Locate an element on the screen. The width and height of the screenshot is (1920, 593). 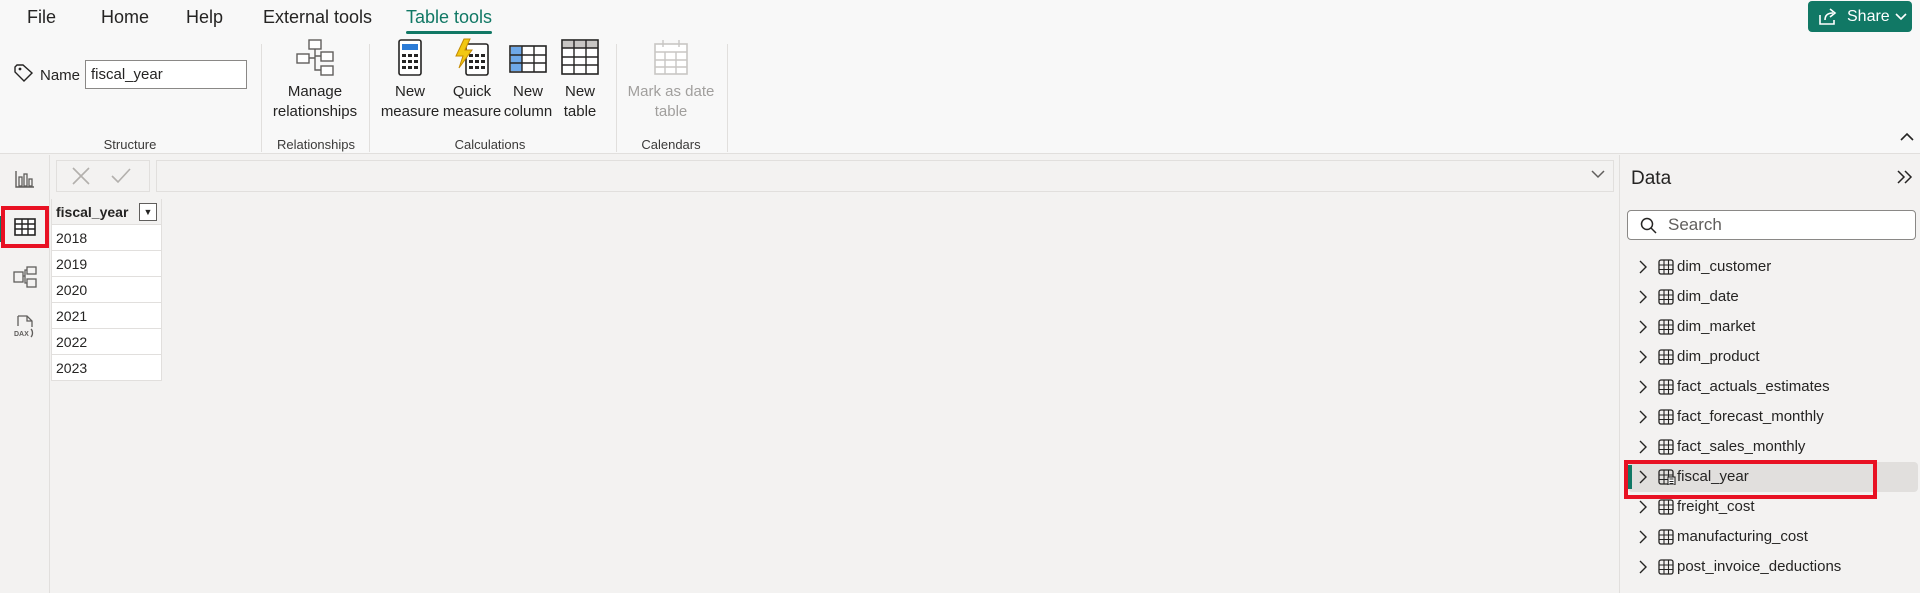
data-item-fact-forecast-monthly: fact_forecast_monthly is located at coordinates (1773, 417).